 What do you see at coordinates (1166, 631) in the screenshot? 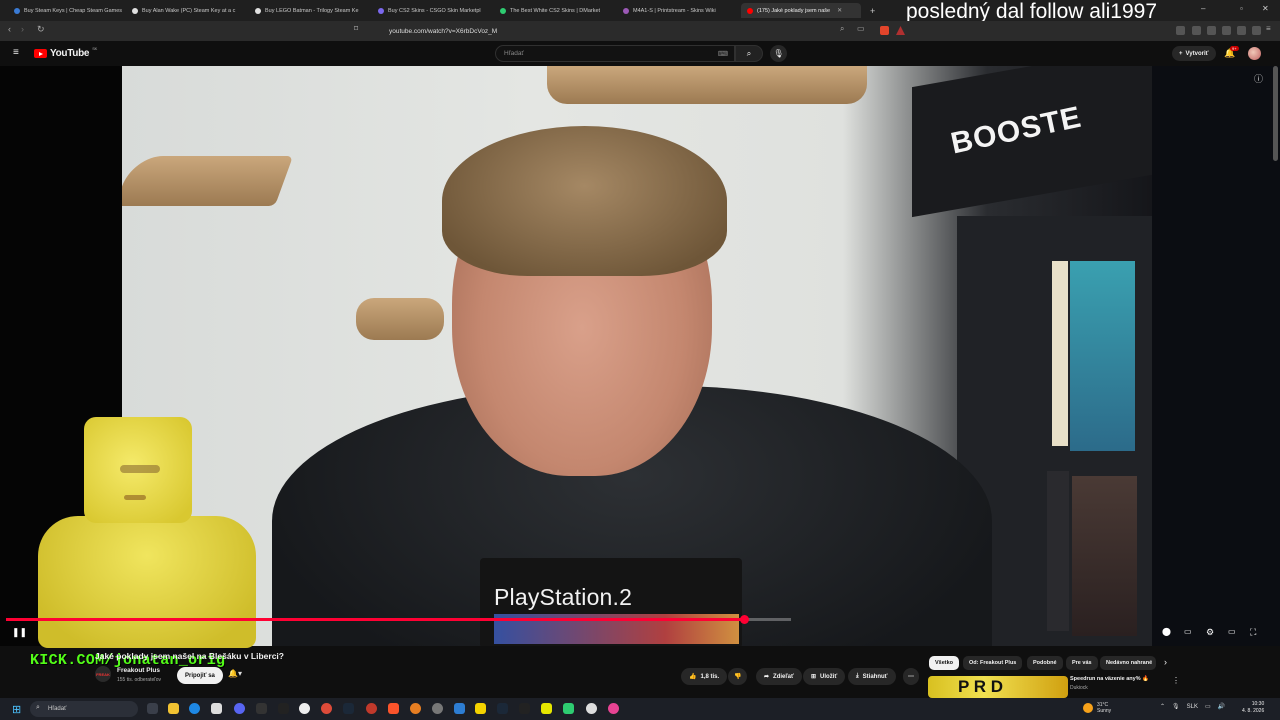
I see `autoplay-toggle: ⬤` at bounding box center [1166, 631].